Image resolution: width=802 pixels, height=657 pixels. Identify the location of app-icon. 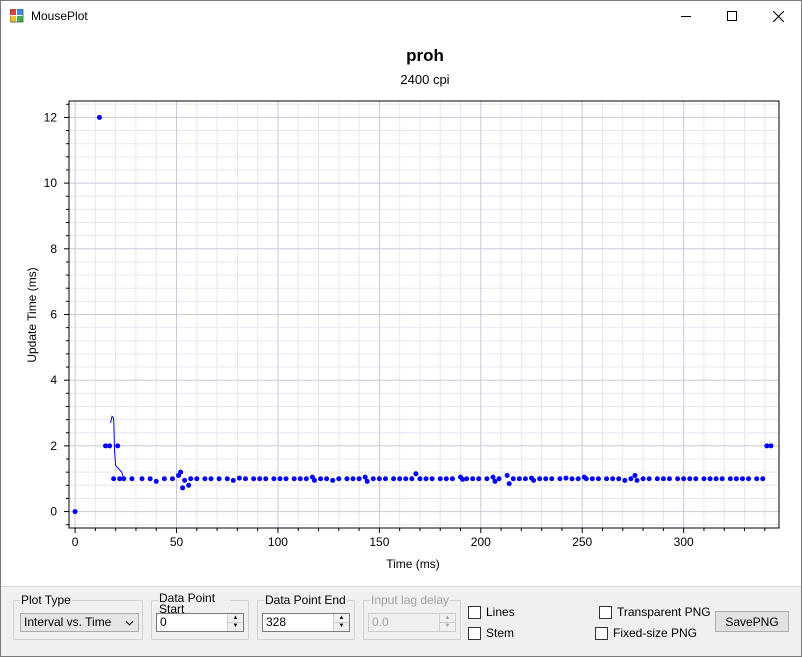
(17, 16).